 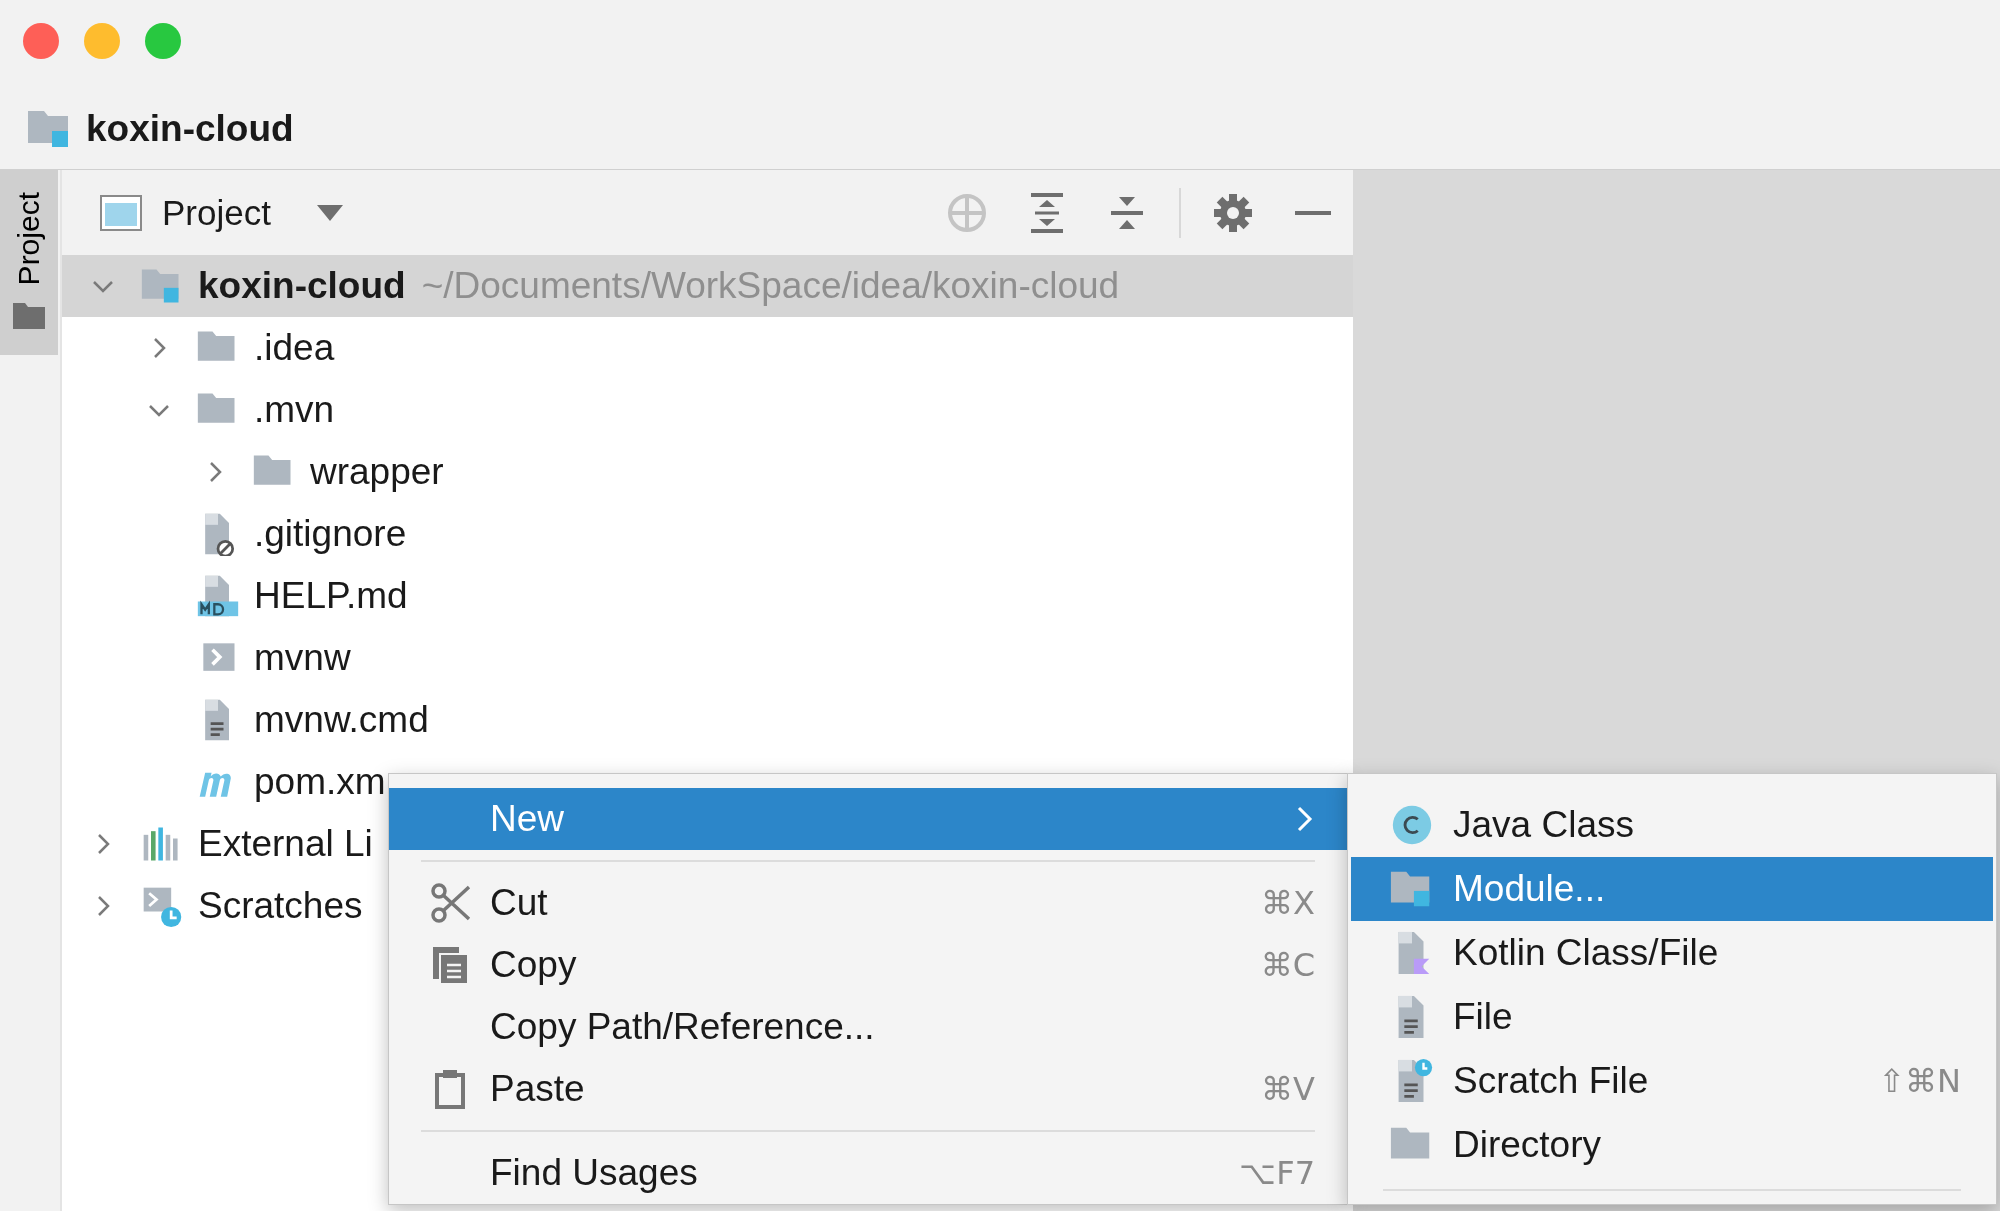 What do you see at coordinates (302, 286) in the screenshot?
I see `tree-label: koxin-cloud` at bounding box center [302, 286].